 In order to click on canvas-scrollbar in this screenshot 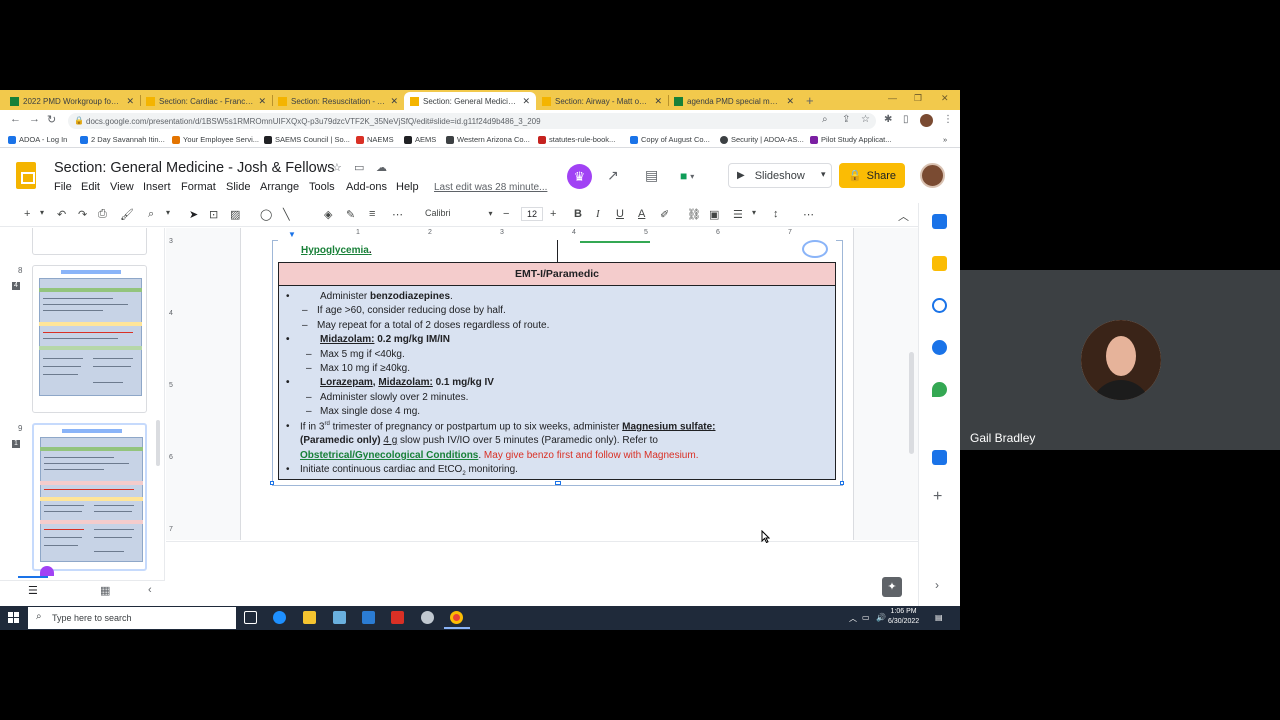, I will do `click(911, 403)`.